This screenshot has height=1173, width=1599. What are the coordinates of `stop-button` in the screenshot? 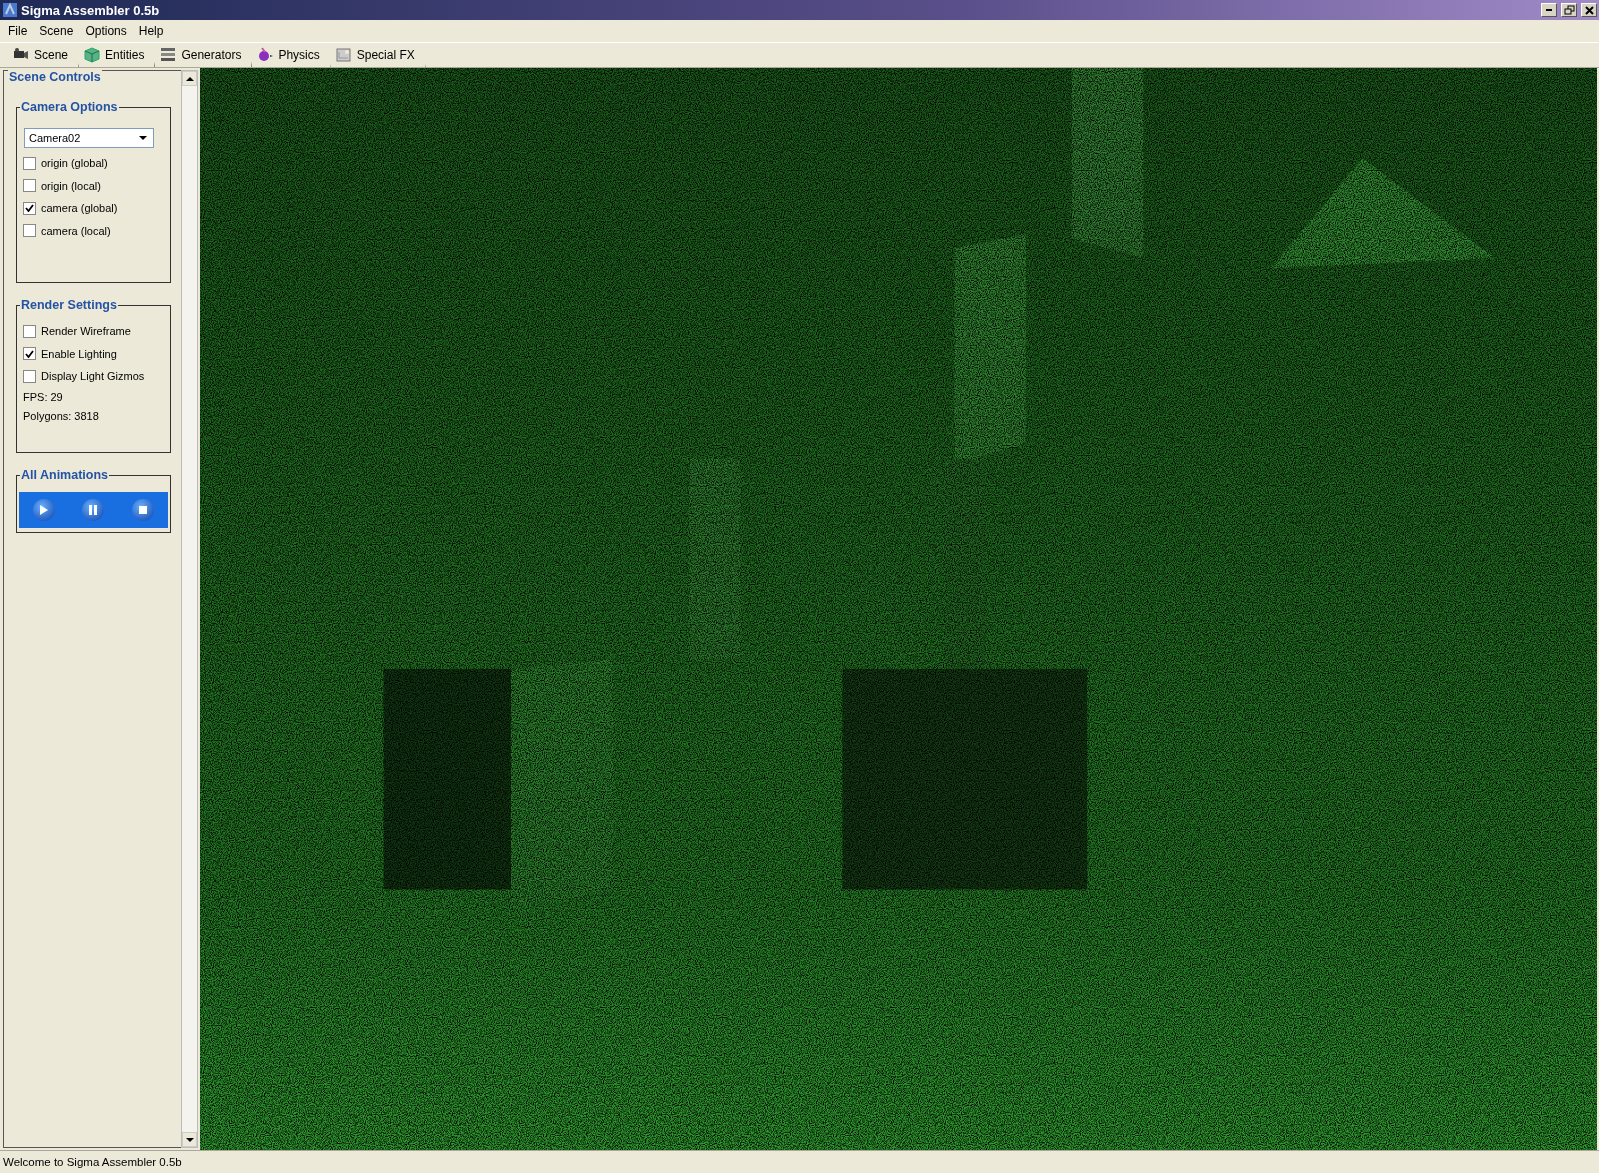 It's located at (143, 509).